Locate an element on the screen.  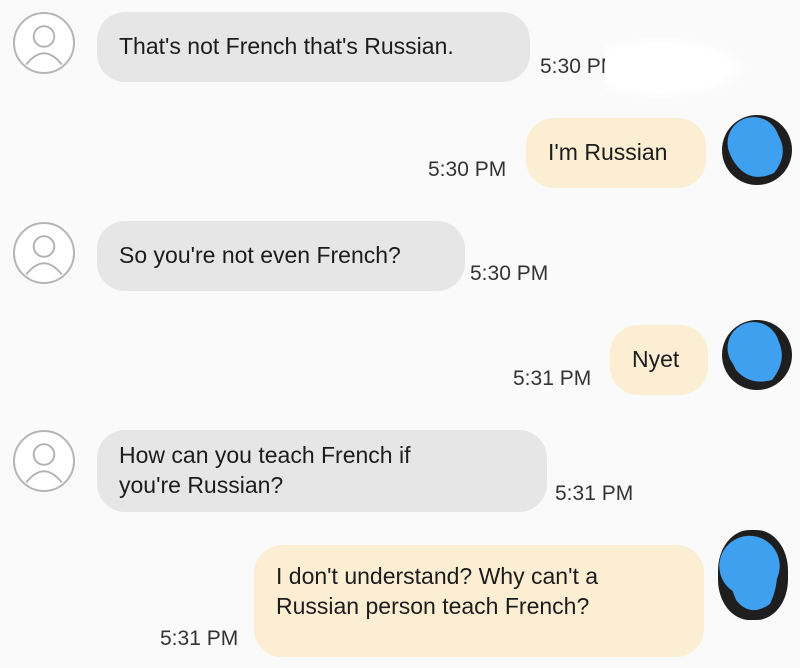
message-bubble: Nyet is located at coordinates (659, 360).